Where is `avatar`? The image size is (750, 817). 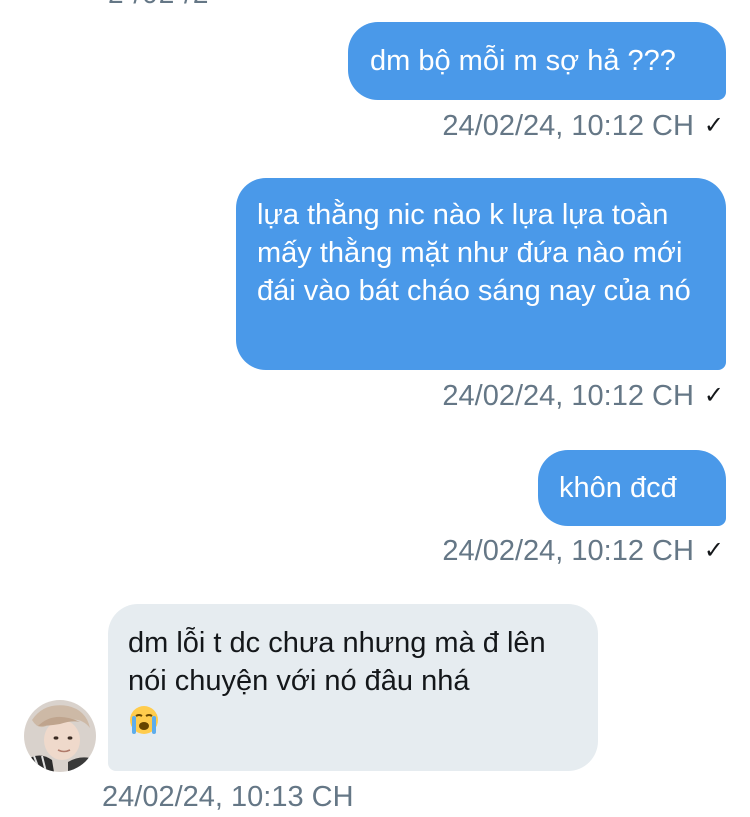
avatar is located at coordinates (60, 736).